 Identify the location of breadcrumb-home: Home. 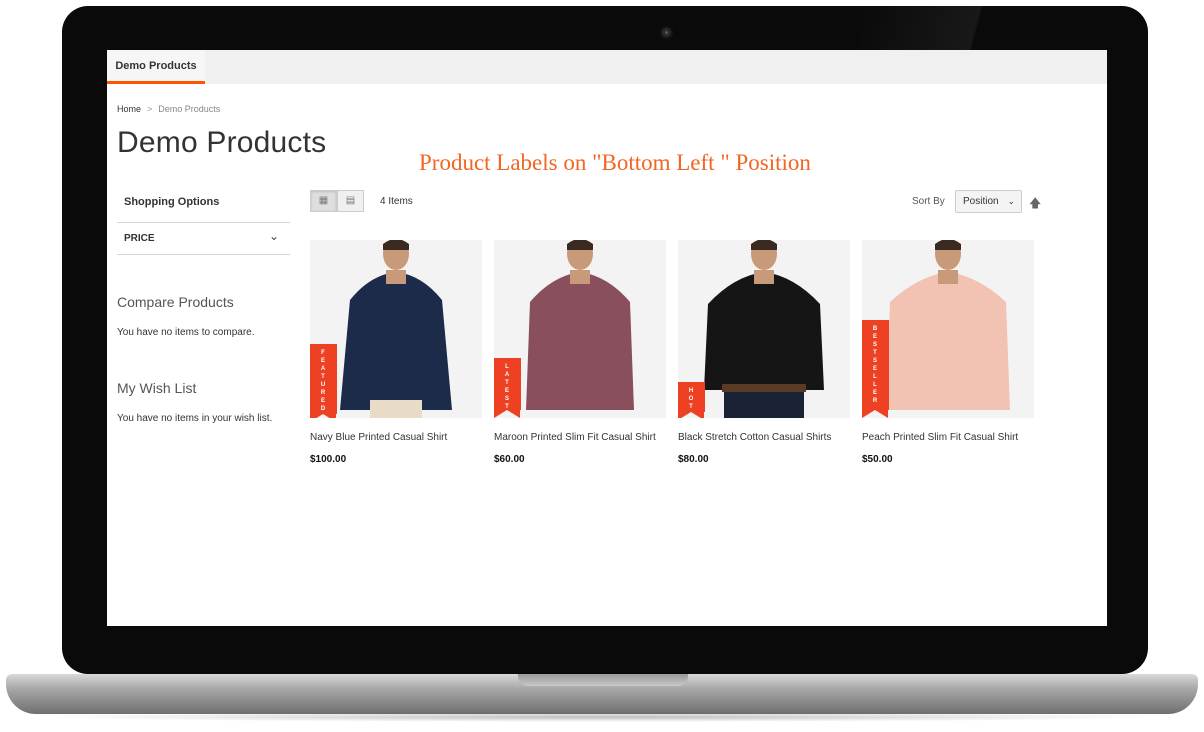
(129, 109).